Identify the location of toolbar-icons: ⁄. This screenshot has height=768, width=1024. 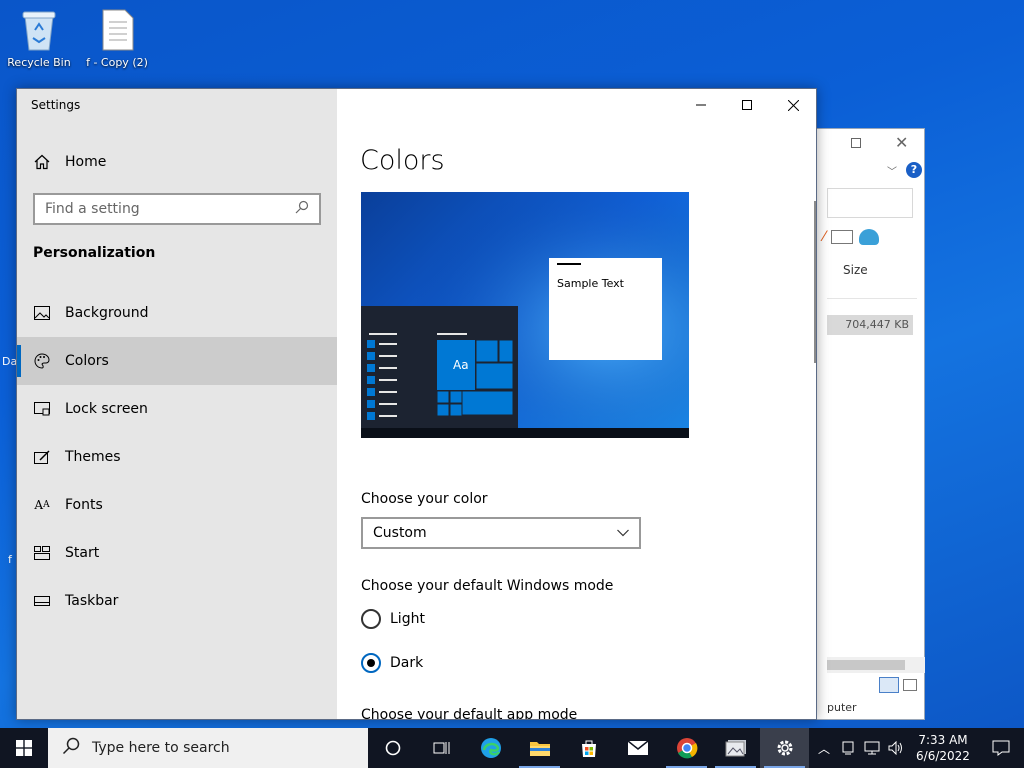
(851, 237).